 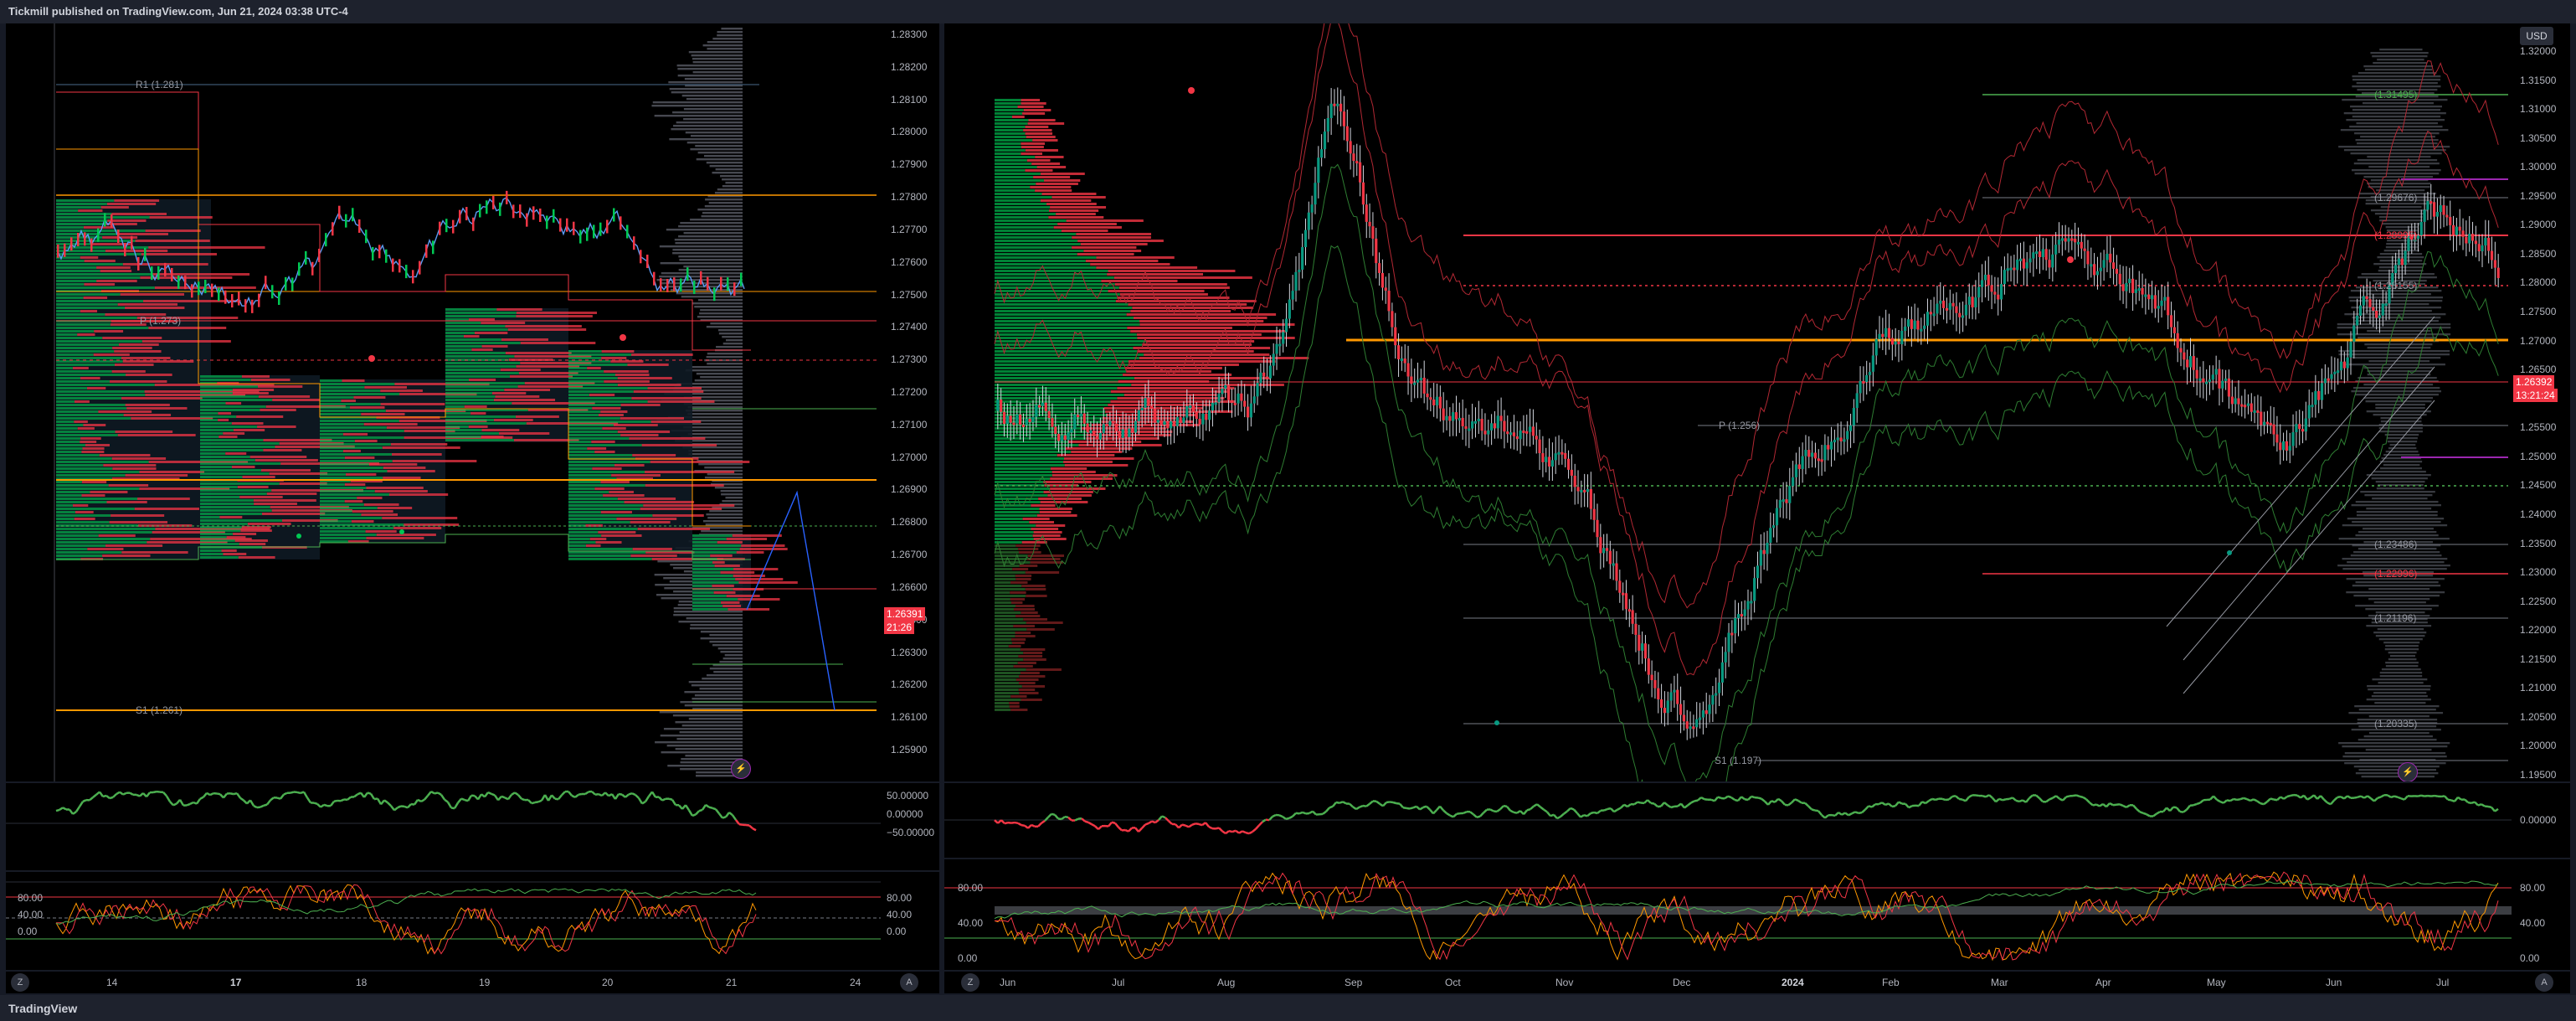 What do you see at coordinates (1757, 820) in the screenshot?
I see `right-macd-pane: 0.00000` at bounding box center [1757, 820].